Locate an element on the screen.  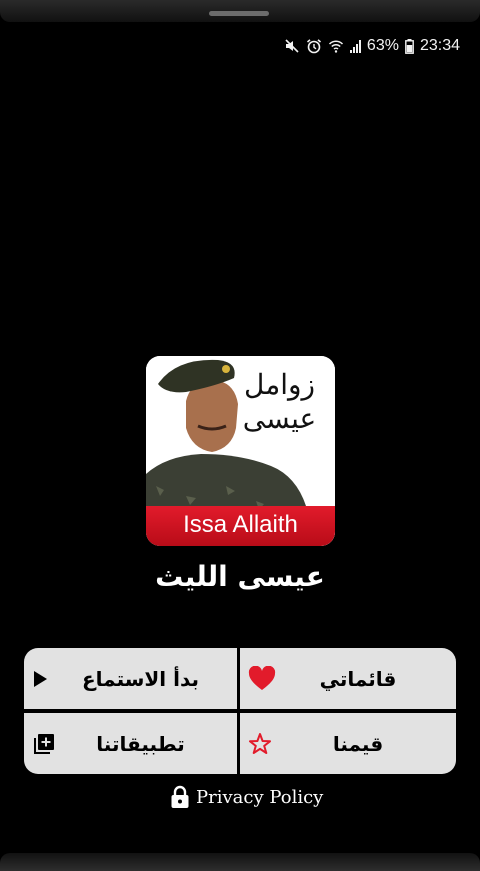
icon-calligraphy: زوامل عيسى is located at coordinates (279, 402).